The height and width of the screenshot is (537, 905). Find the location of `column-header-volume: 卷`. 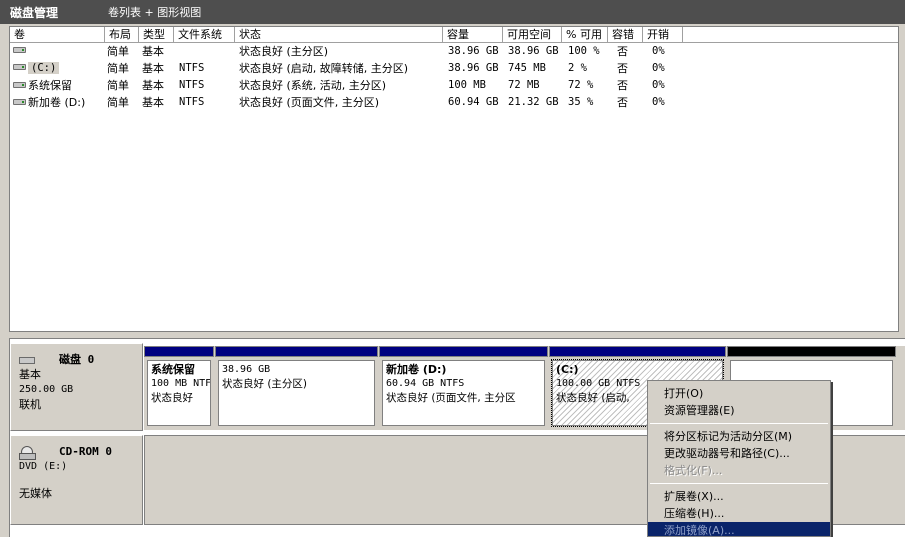

column-header-volume: 卷 is located at coordinates (57, 35).